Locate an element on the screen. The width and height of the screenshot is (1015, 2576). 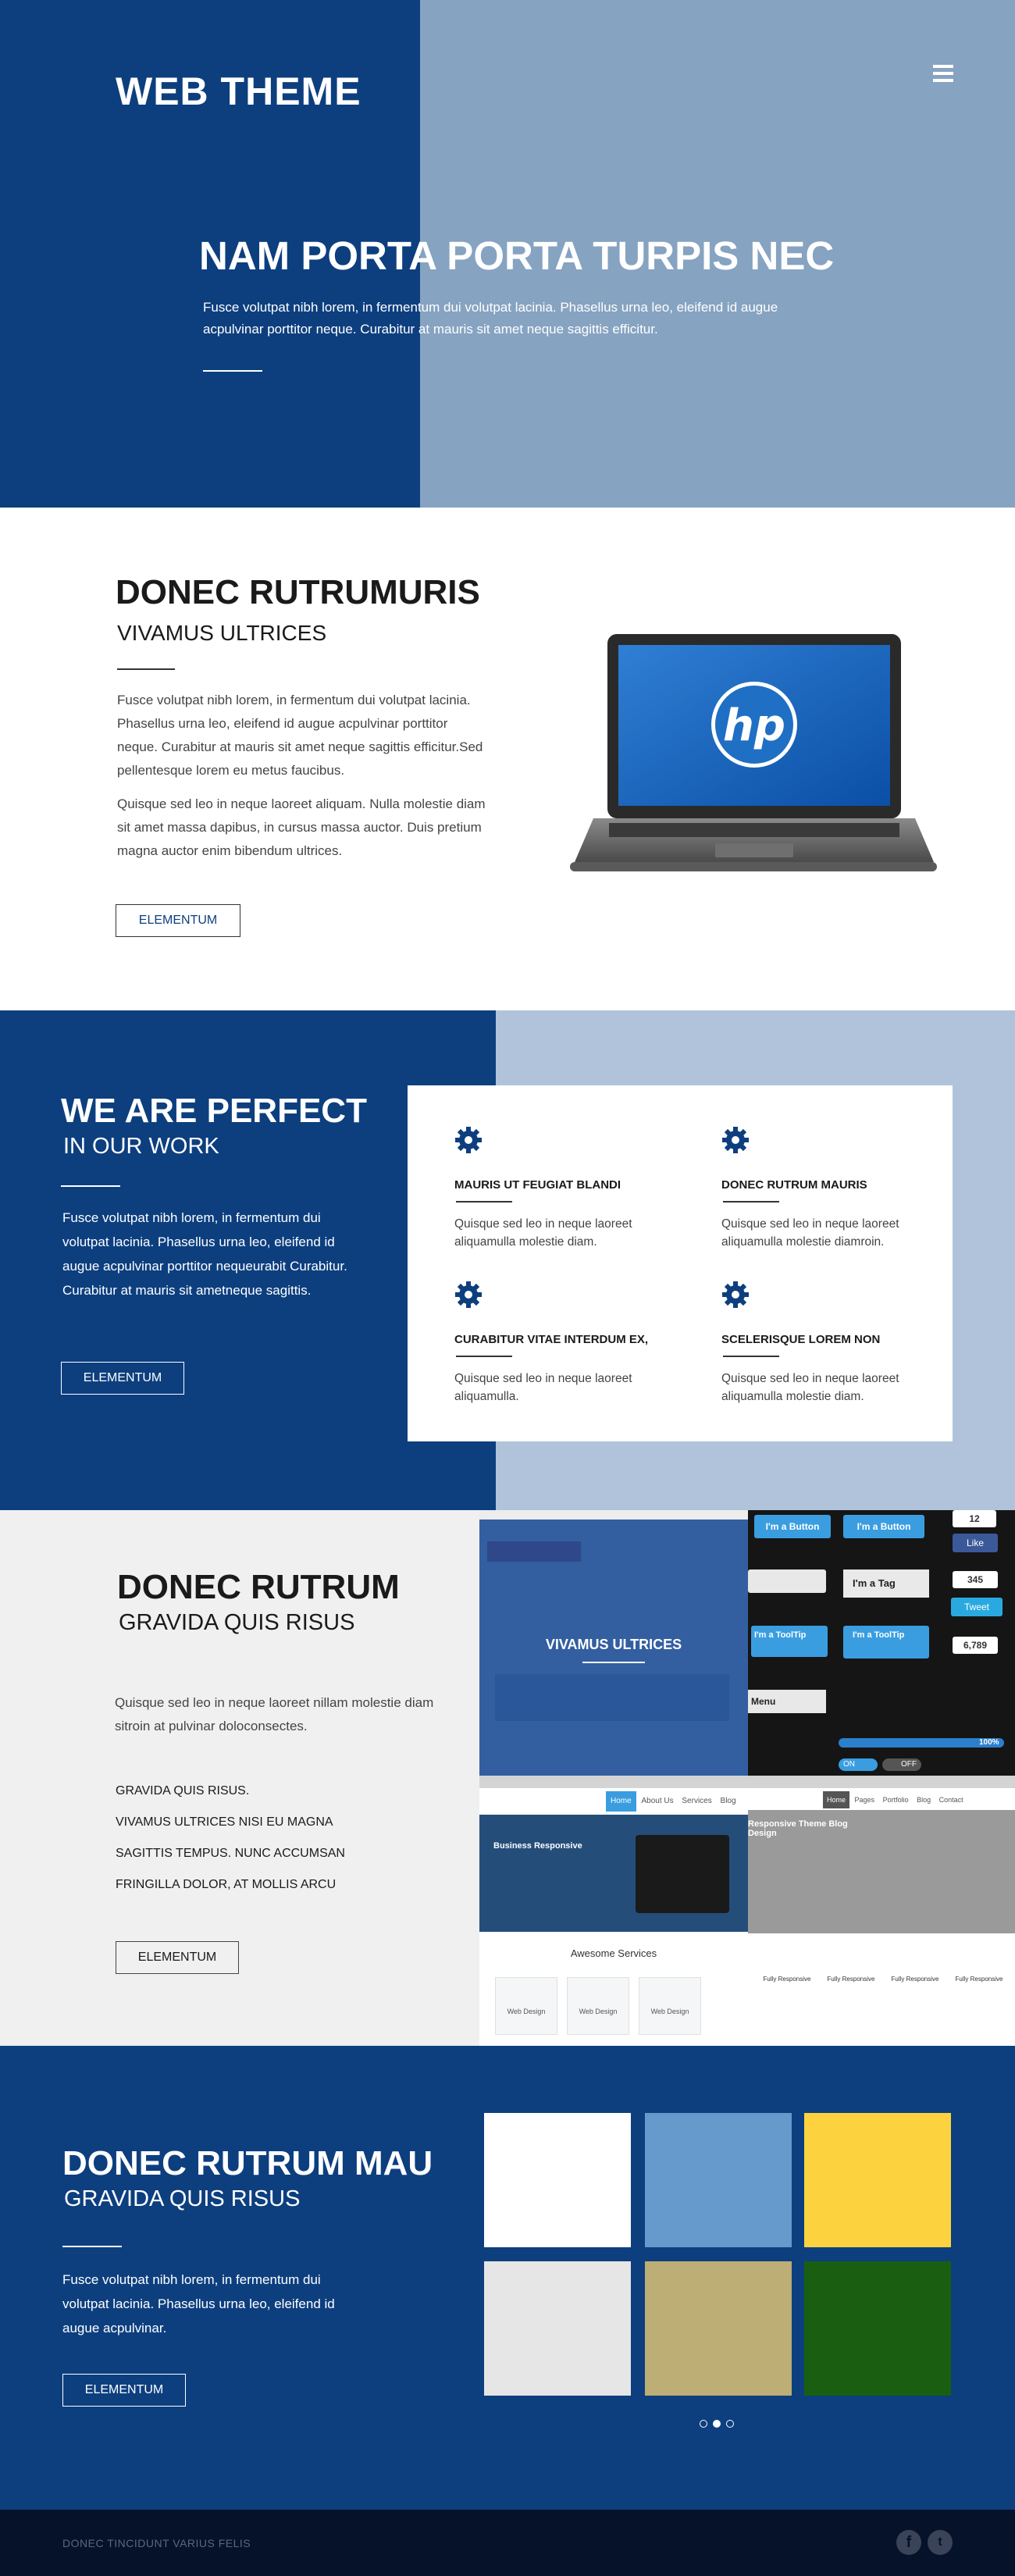
feature-title: CURABITUR VITAE INTERDUM EX, is located at coordinates (551, 1339).